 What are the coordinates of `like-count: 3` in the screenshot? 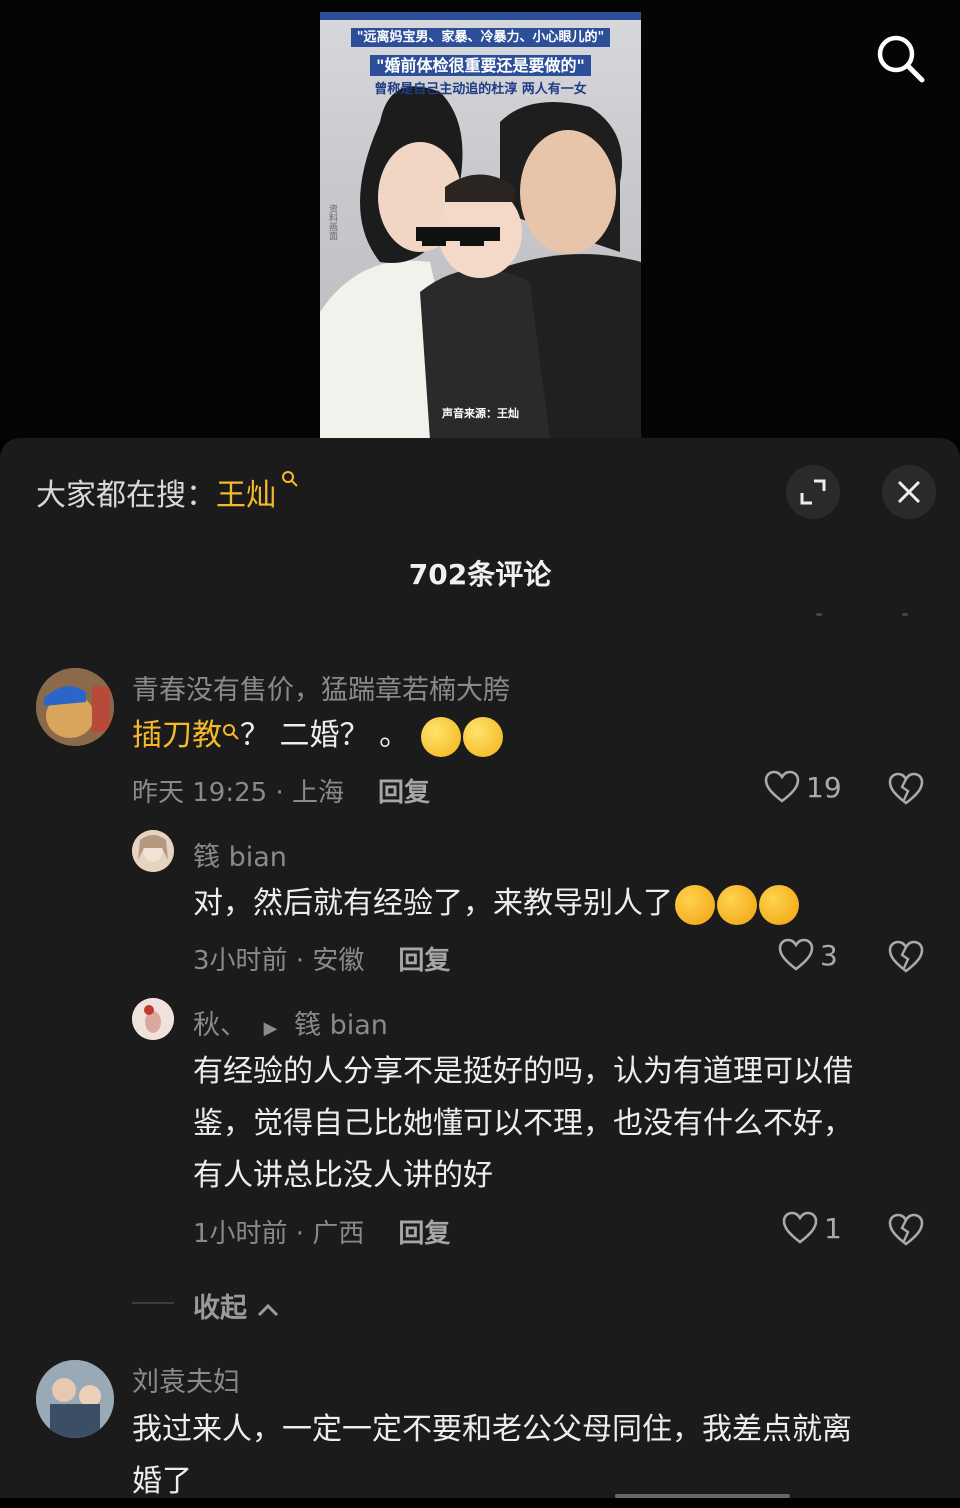 It's located at (829, 955).